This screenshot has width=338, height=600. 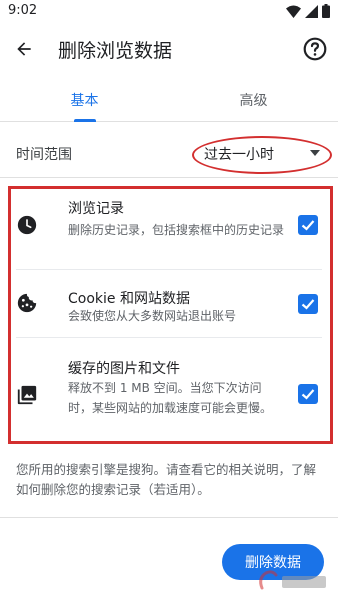 What do you see at coordinates (262, 155) in the screenshot?
I see `annotation-ellipse` at bounding box center [262, 155].